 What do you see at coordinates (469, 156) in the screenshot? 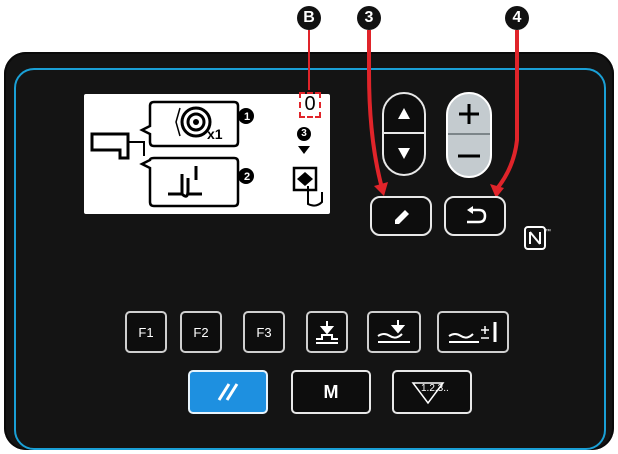
I see `minus-icon` at bounding box center [469, 156].